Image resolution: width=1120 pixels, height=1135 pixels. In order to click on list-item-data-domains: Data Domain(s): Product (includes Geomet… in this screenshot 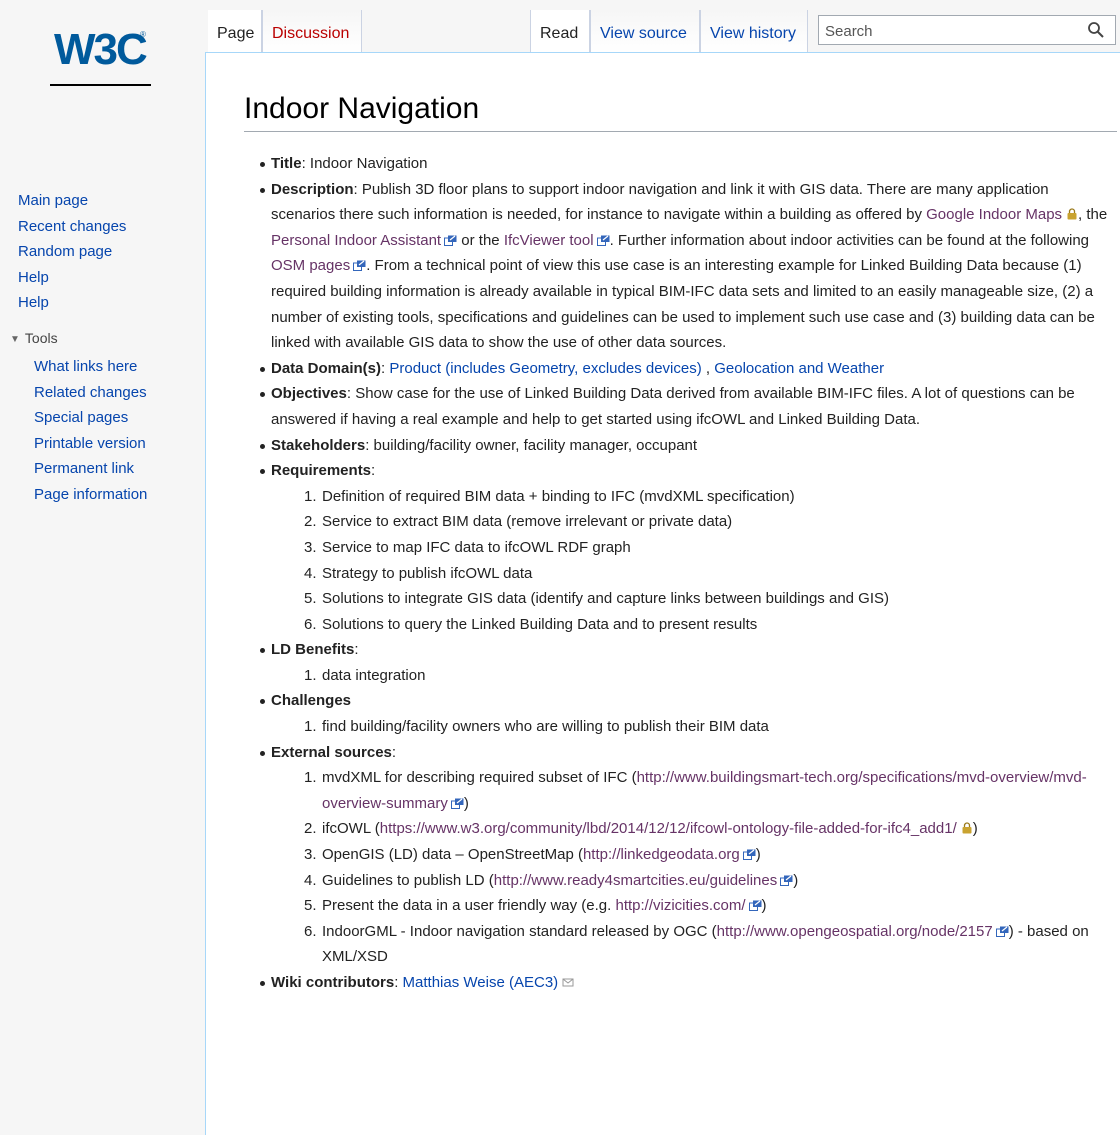, I will do `click(681, 369)`.